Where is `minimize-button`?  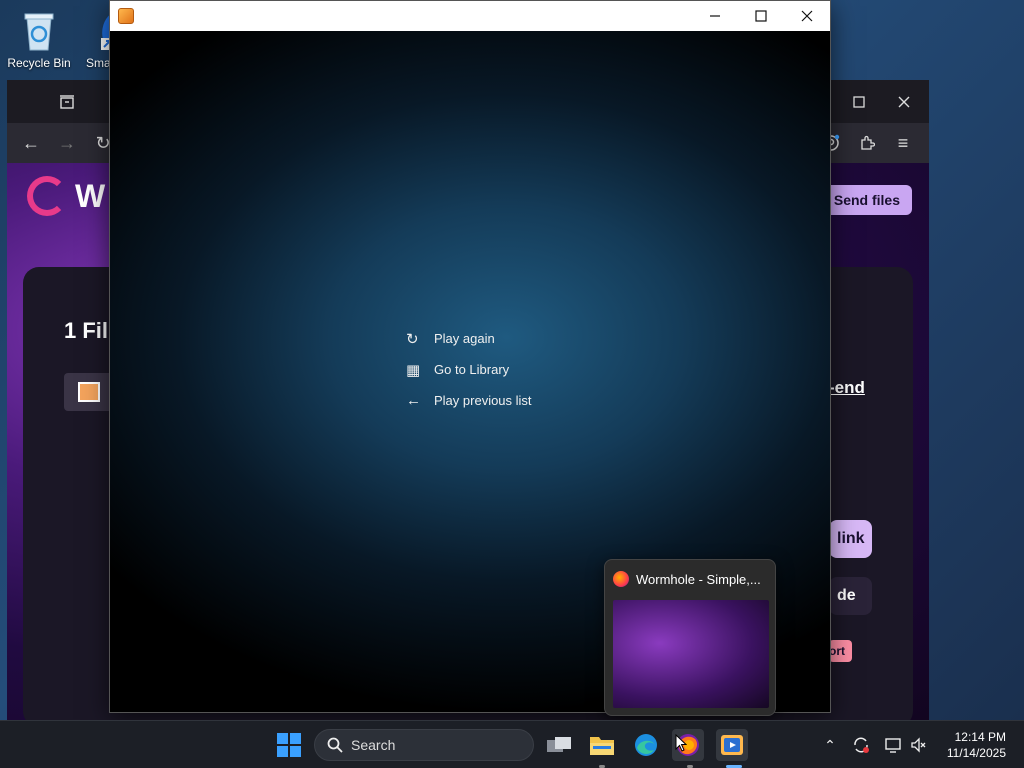
minimize-button is located at coordinates (715, 16).